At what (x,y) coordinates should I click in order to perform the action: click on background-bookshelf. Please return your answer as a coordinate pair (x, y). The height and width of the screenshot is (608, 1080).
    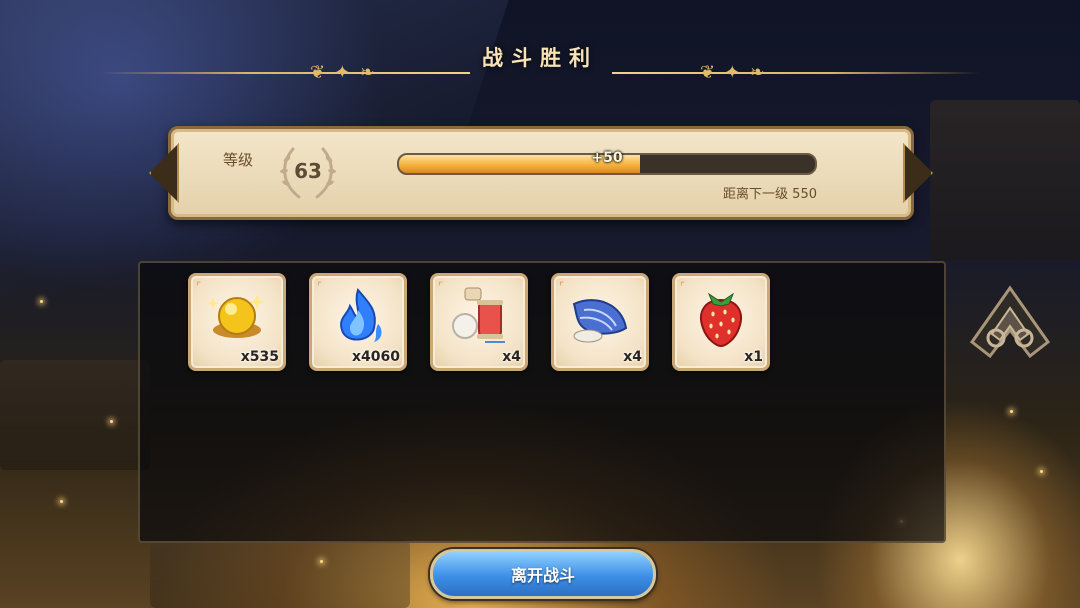
    Looking at the image, I should click on (75, 415).